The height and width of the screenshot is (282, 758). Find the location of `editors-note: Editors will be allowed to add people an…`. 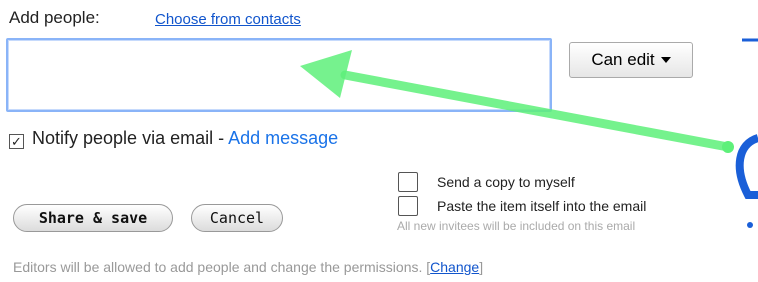

editors-note: Editors will be allowed to add people an… is located at coordinates (248, 267).